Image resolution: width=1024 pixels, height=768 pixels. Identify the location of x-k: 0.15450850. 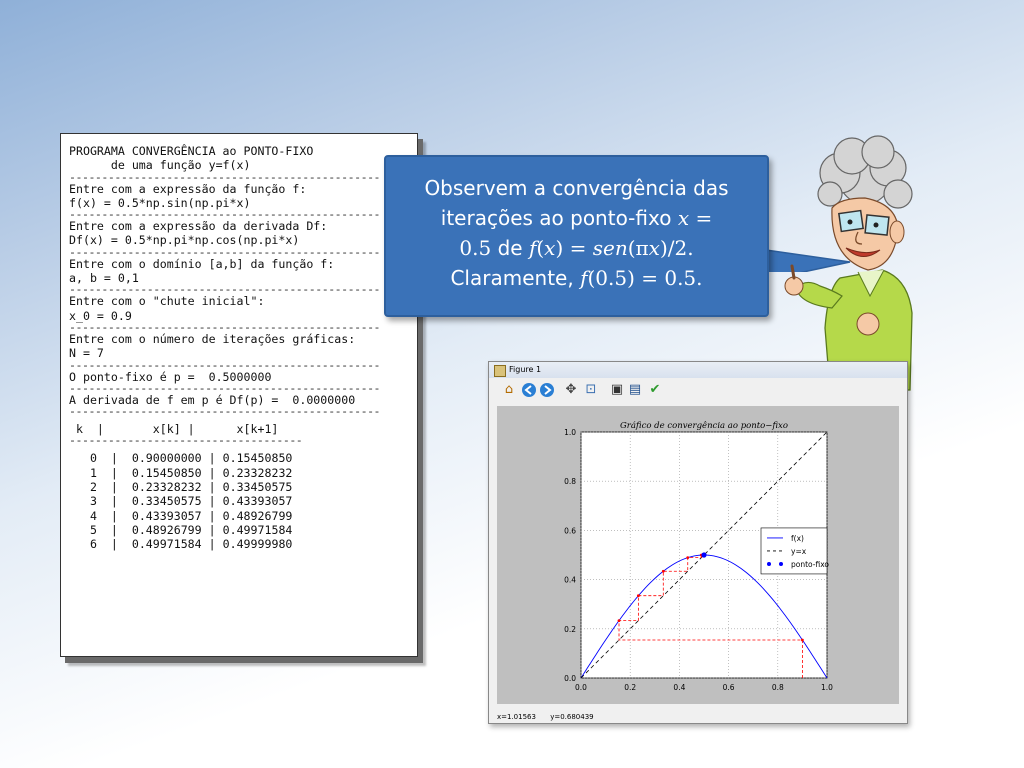
(166, 472).